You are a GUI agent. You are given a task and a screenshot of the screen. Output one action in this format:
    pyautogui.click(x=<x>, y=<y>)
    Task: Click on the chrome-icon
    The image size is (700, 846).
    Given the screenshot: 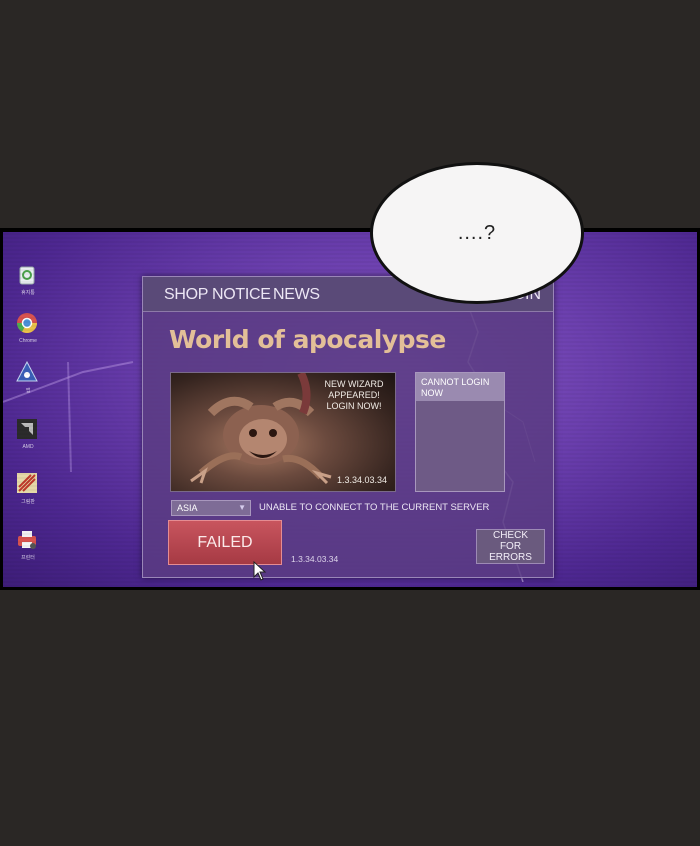 What is the action you would take?
    pyautogui.click(x=27, y=323)
    